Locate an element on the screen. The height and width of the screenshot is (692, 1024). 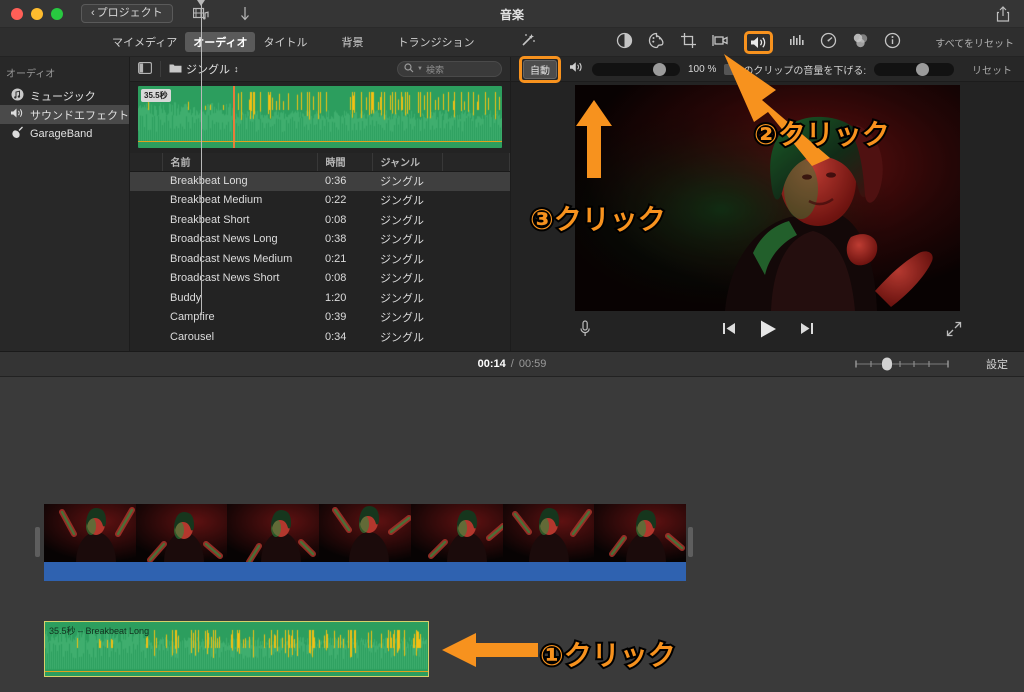
tab-transitions: トランジション is located at coordinates (435, 42).